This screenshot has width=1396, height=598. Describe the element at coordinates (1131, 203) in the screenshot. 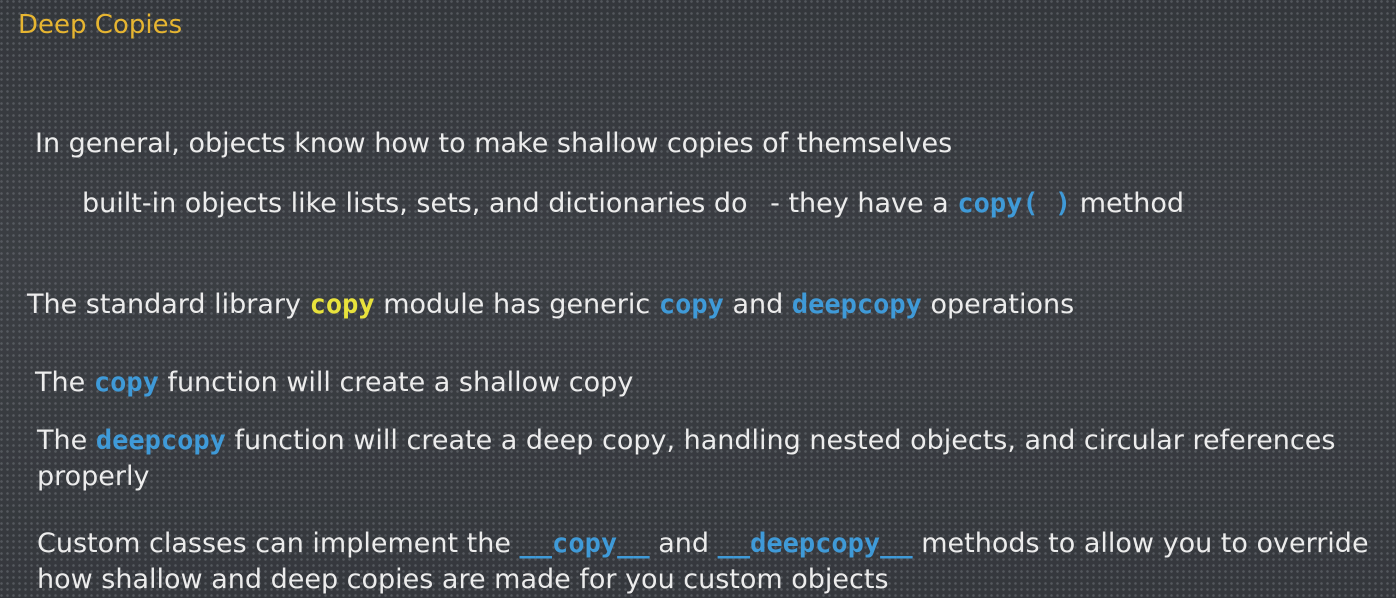

I see `bullet-text-post: method` at that location.